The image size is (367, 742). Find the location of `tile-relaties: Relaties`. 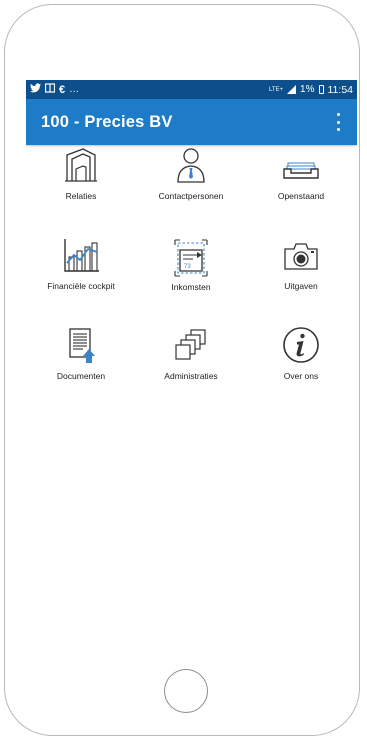

tile-relaties: Relaties is located at coordinates (81, 185).